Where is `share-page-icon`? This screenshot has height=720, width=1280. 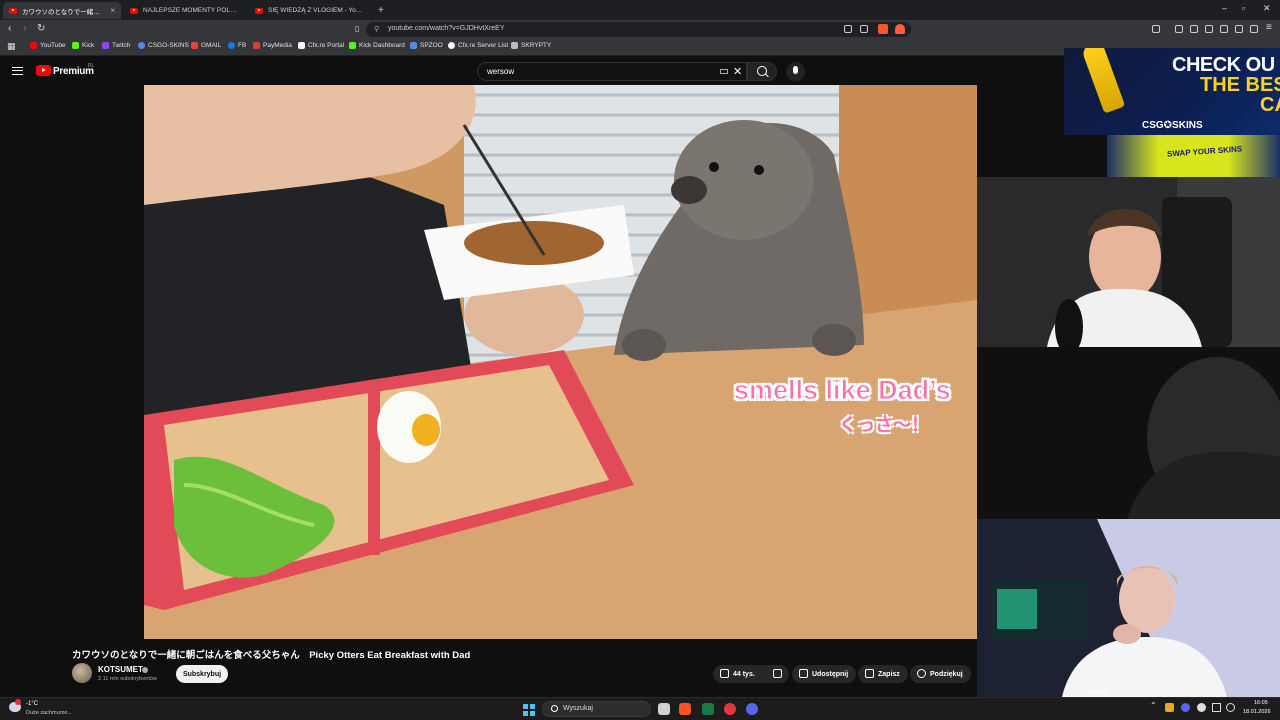 share-page-icon is located at coordinates (864, 29).